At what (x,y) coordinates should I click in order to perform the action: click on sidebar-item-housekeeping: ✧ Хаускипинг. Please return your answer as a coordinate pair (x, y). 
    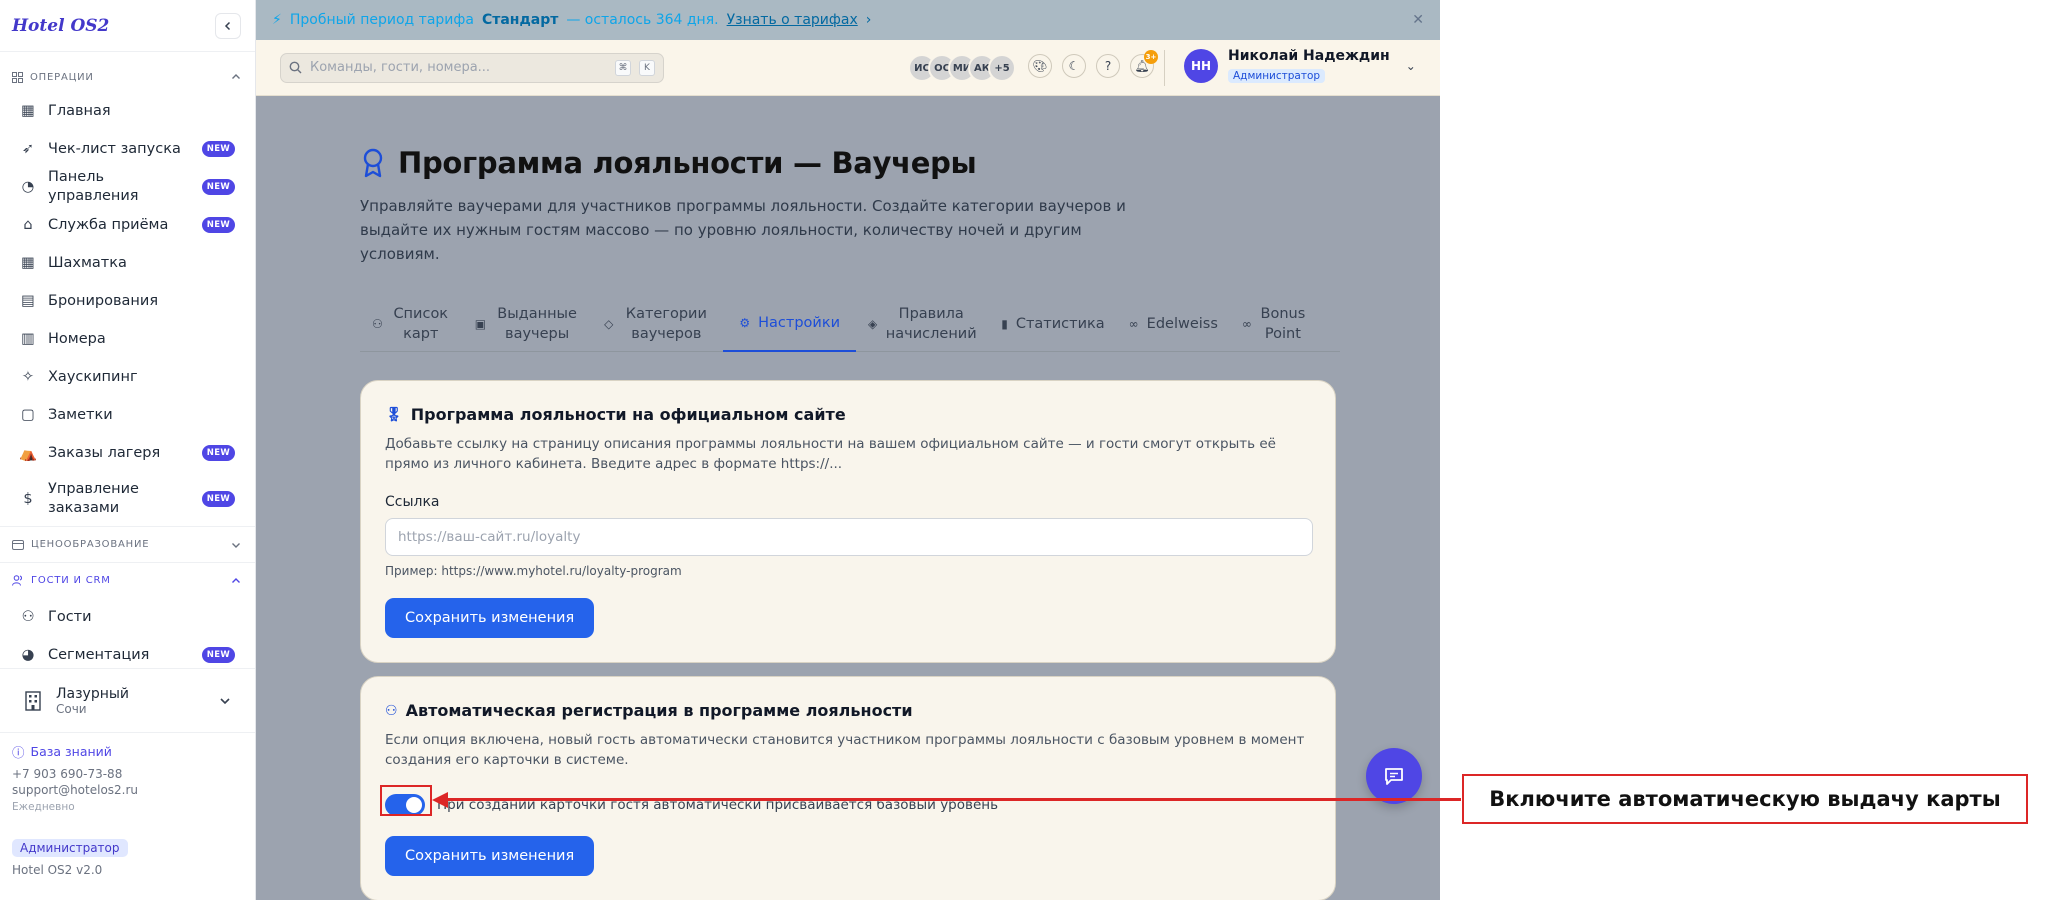
    Looking at the image, I should click on (127, 377).